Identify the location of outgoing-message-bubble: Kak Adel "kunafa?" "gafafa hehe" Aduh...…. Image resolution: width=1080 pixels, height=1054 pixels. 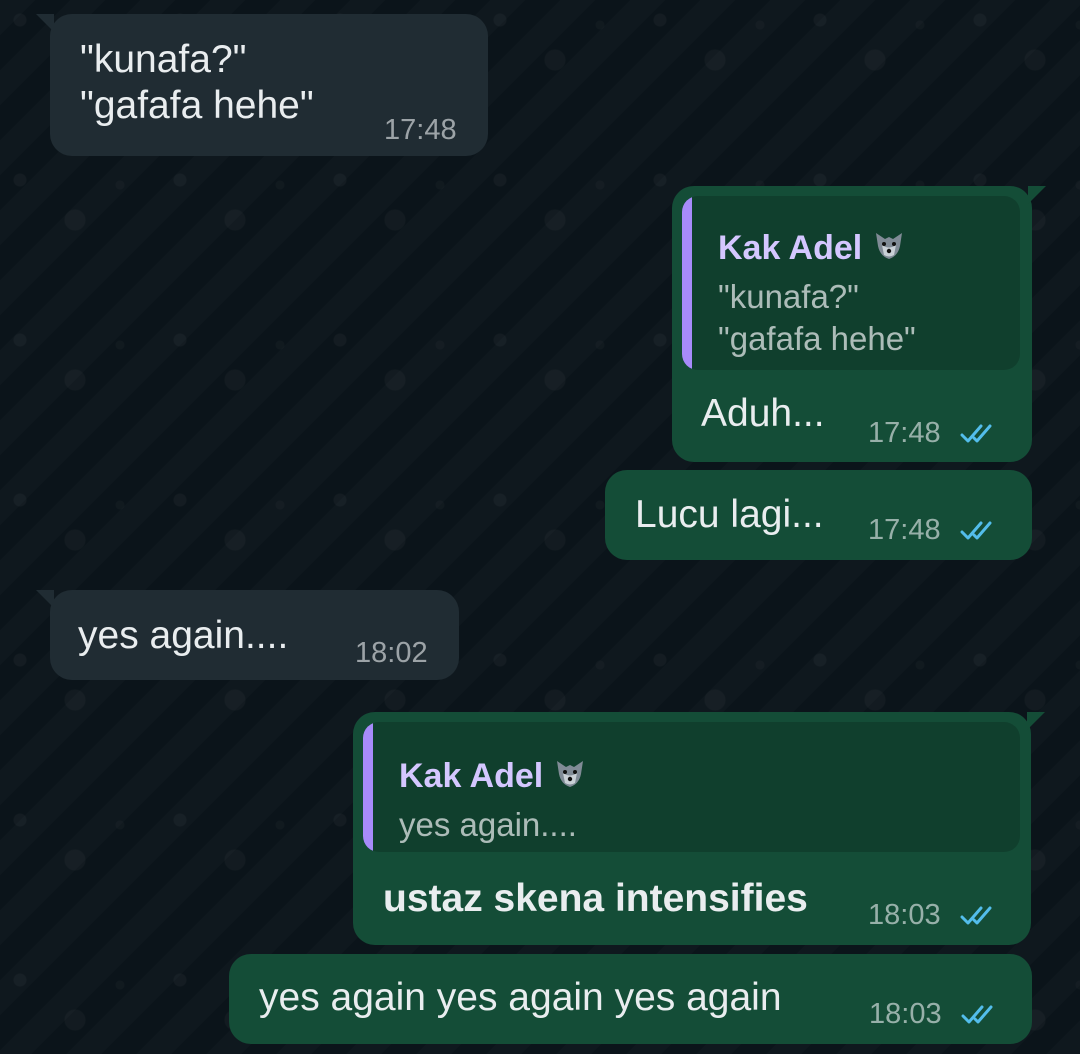
(859, 324).